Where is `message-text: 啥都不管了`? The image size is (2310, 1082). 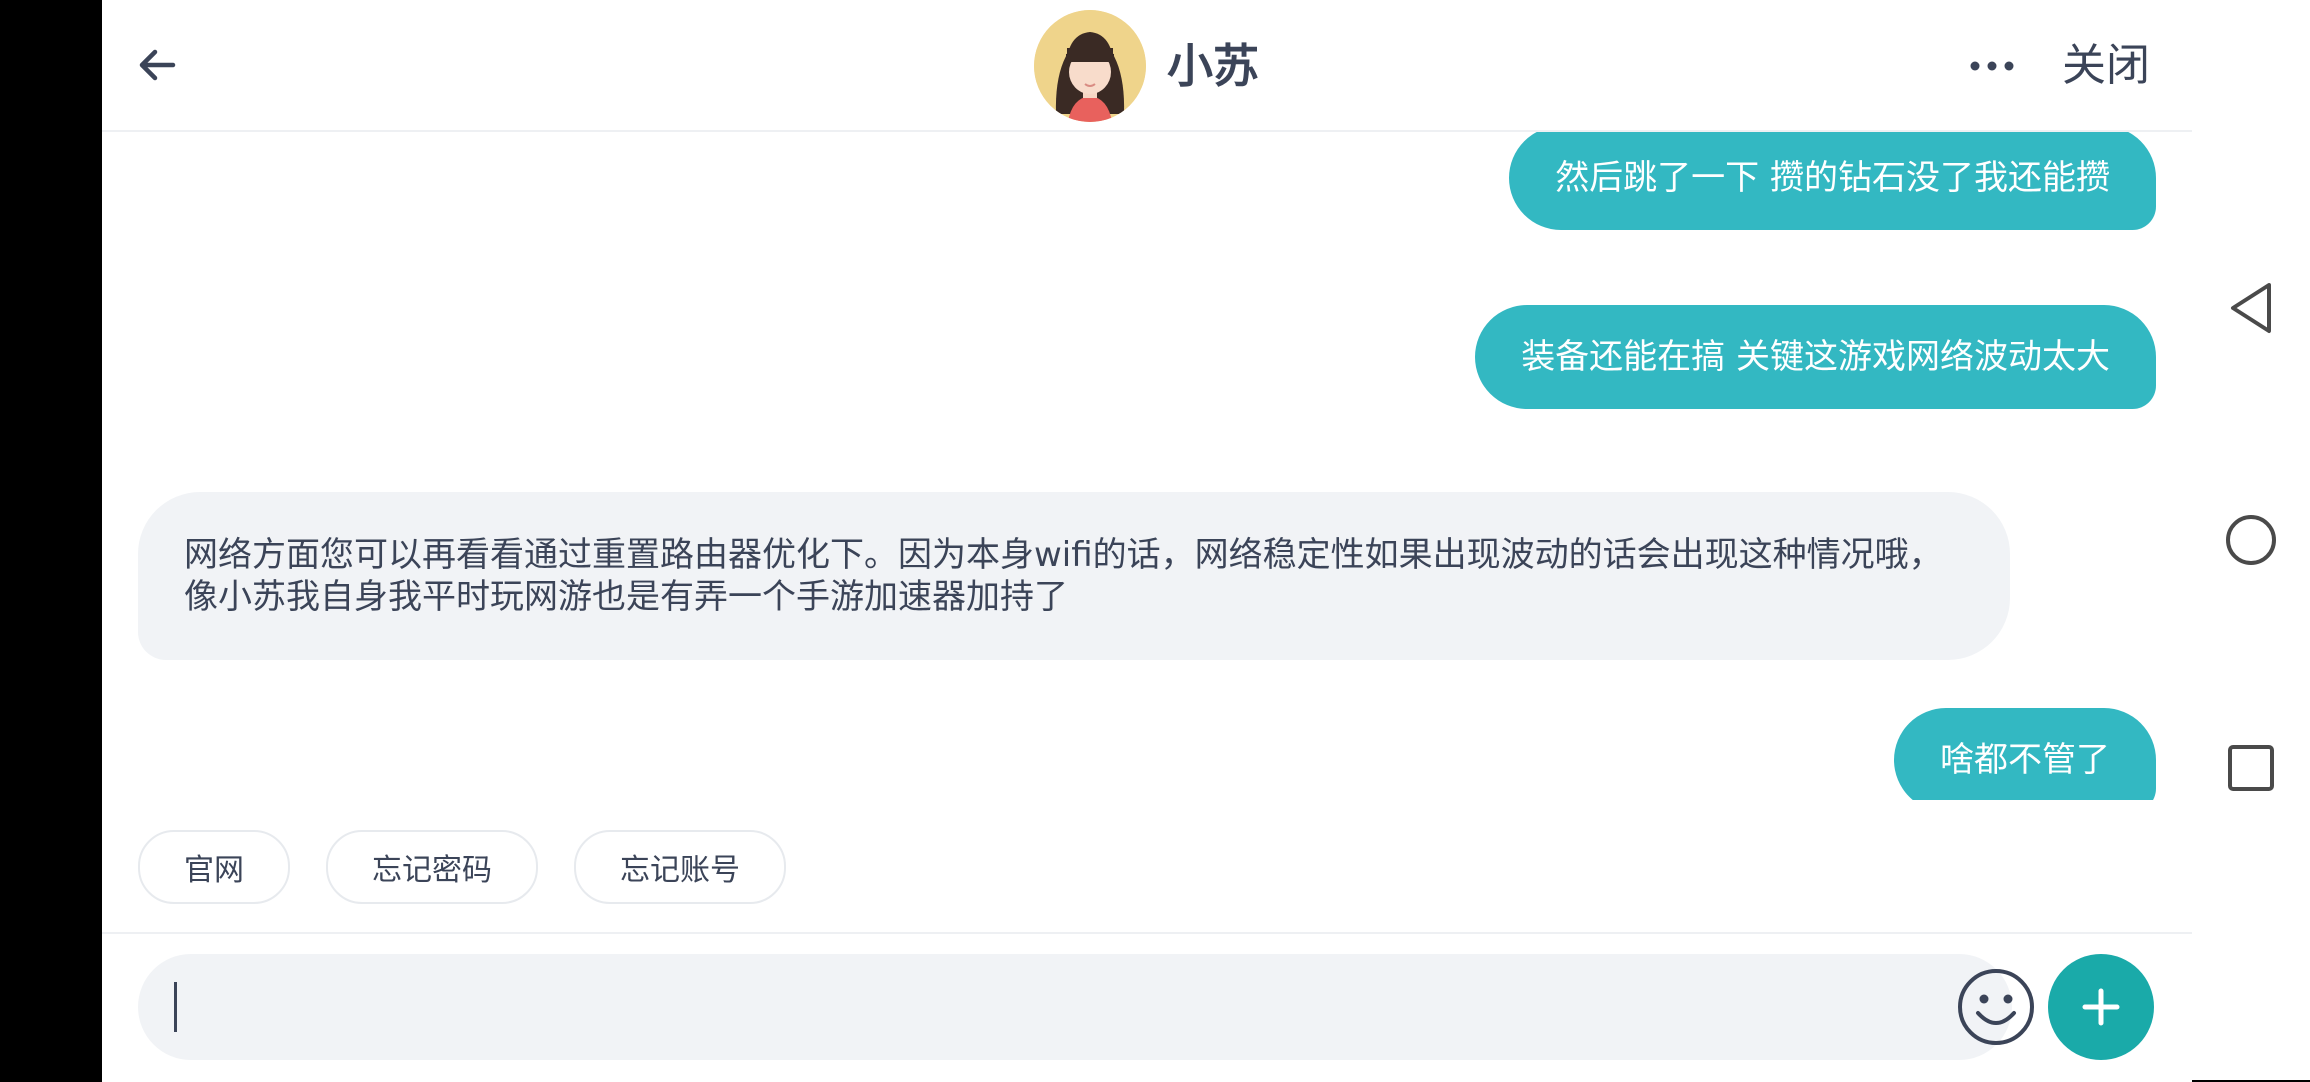
message-text: 啥都不管了 is located at coordinates (2025, 760).